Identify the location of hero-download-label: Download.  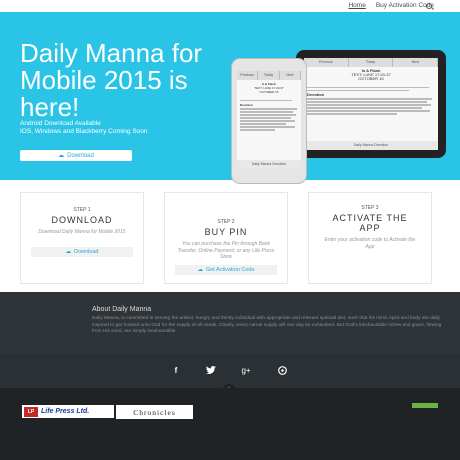
(80, 155).